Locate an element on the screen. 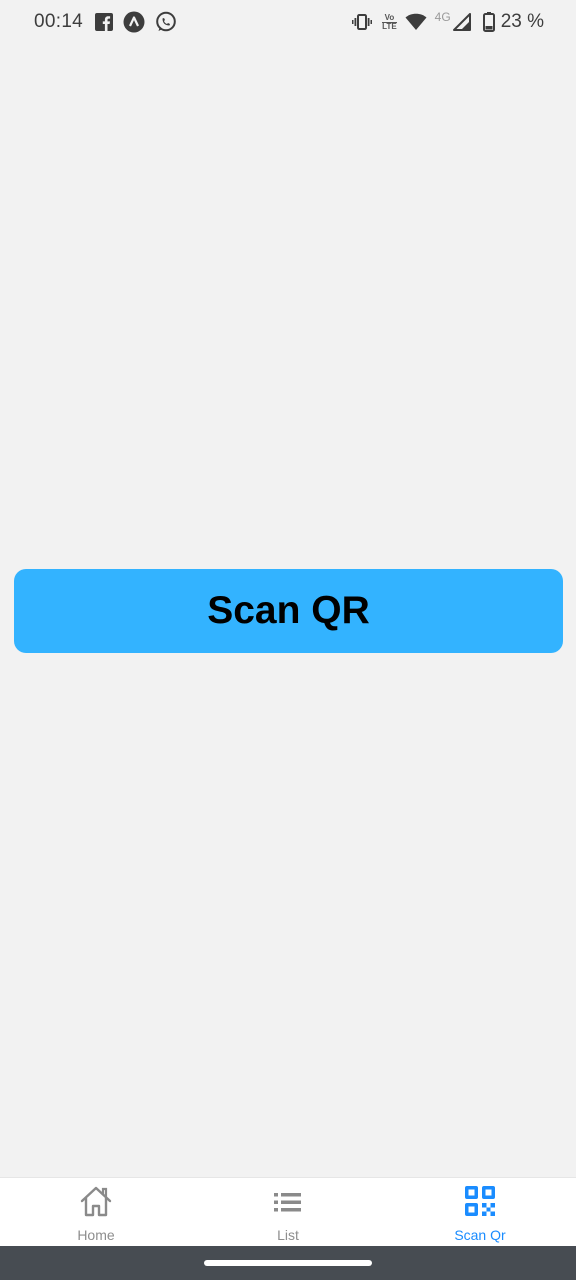  network-type: 4G is located at coordinates (442, 17).